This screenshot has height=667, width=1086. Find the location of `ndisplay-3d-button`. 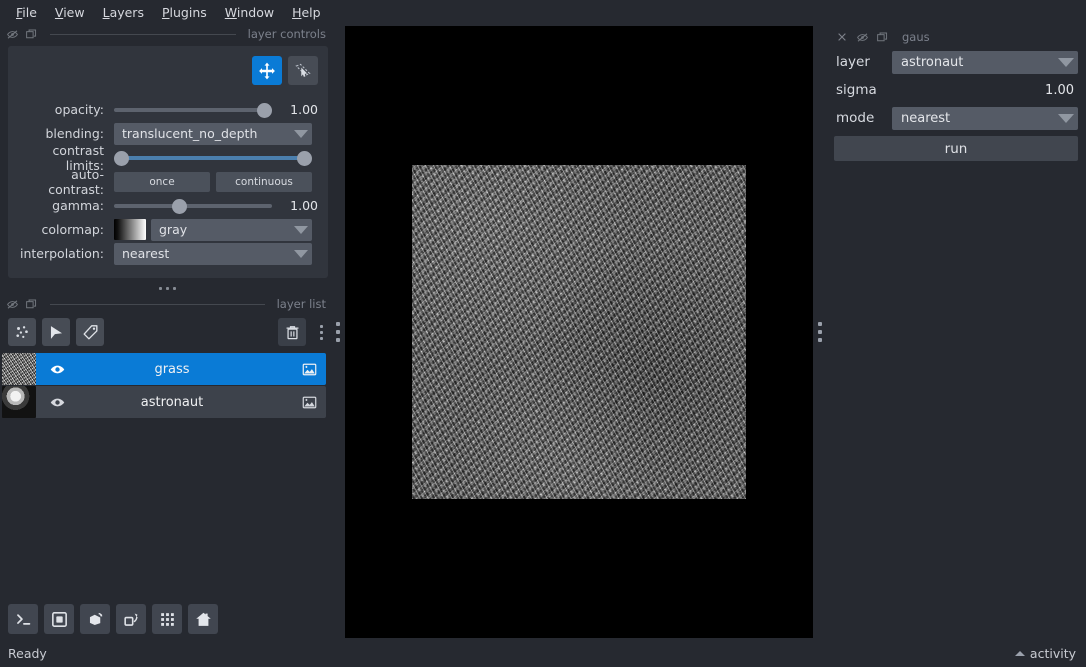

ndisplay-3d-button is located at coordinates (95, 619).